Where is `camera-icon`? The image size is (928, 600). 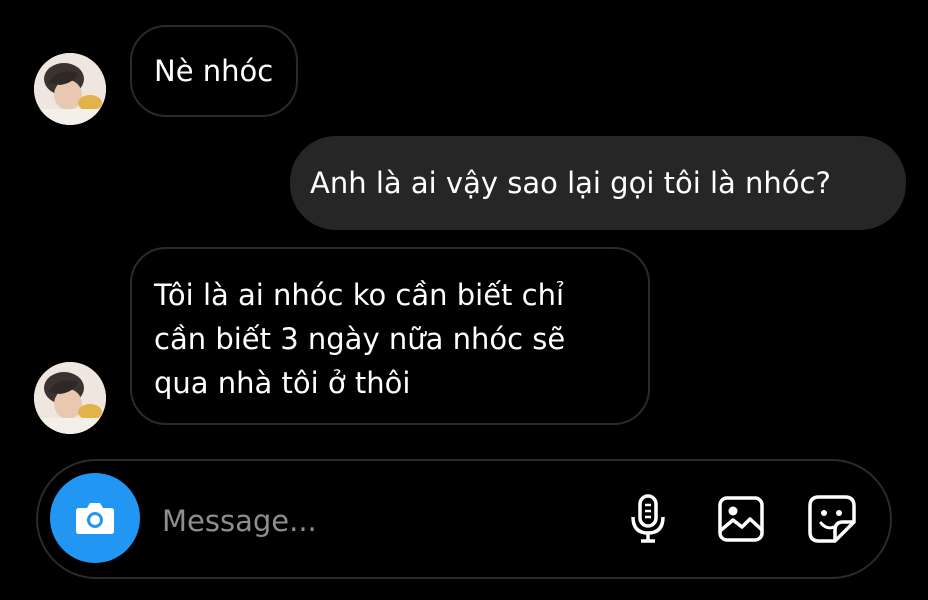
camera-icon is located at coordinates (95, 518).